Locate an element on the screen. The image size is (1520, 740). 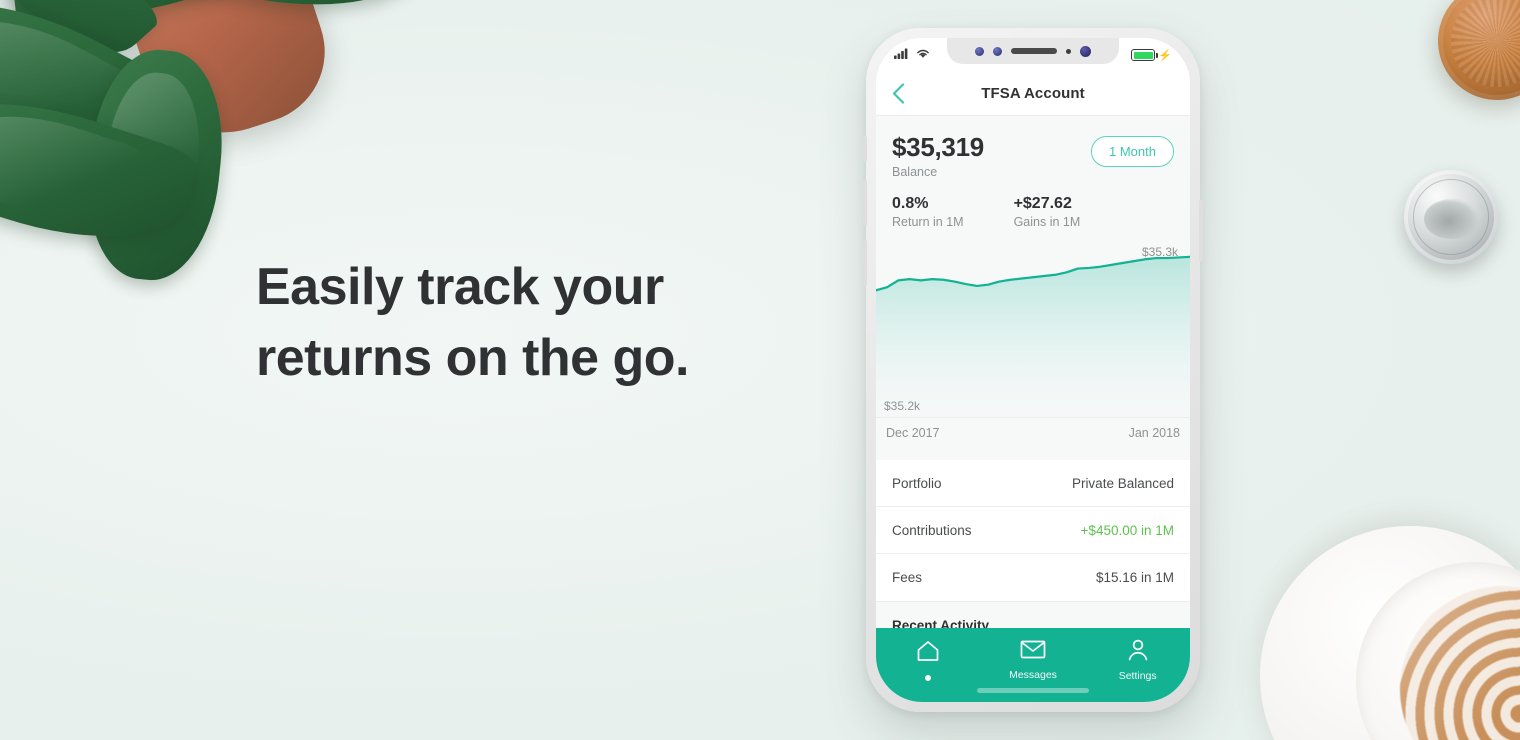
gains-value: +$27.62 is located at coordinates (1042, 203).